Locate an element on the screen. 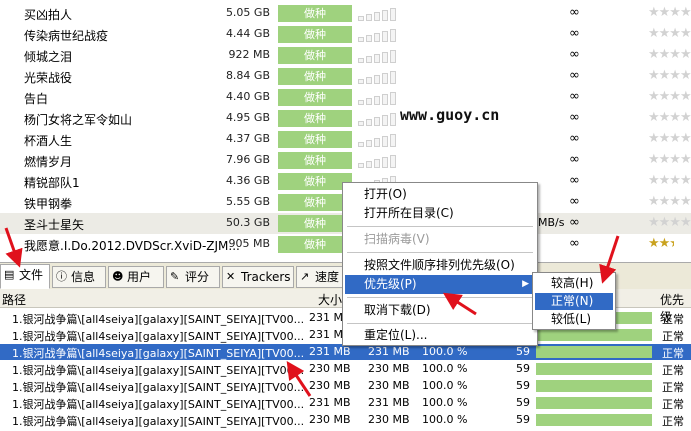 The width and height of the screenshot is (691, 431). torrent-row: 传染病世纪战疫 4.44 GB 做种 ∞ ★★★★ is located at coordinates (345, 34).